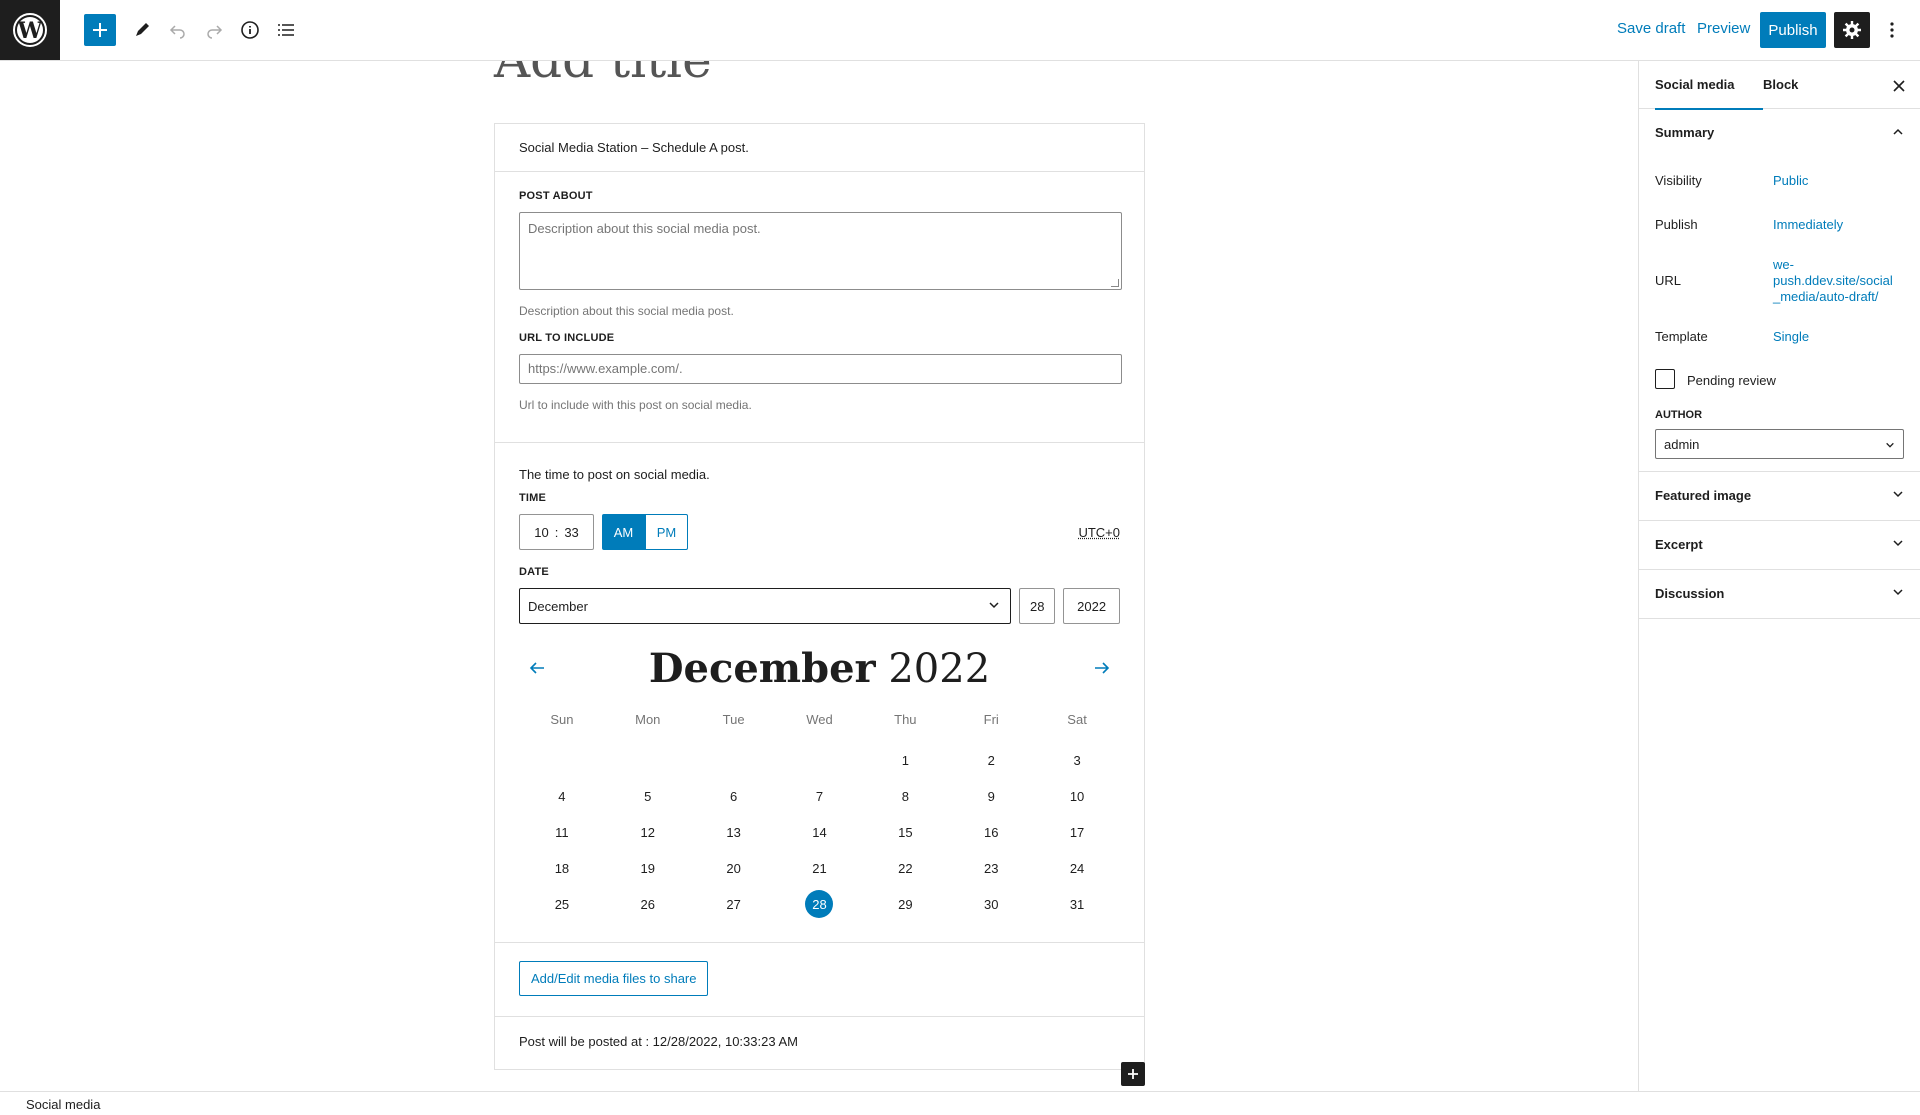  Describe the element at coordinates (905, 796) in the screenshot. I see `calendar-day: 8` at that location.